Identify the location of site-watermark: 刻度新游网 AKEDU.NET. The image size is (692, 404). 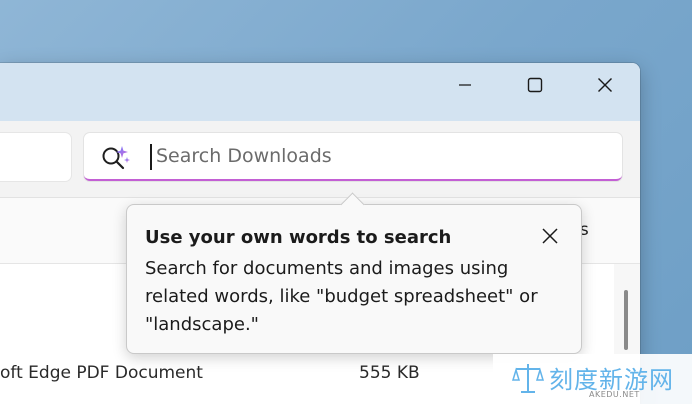
(592, 379).